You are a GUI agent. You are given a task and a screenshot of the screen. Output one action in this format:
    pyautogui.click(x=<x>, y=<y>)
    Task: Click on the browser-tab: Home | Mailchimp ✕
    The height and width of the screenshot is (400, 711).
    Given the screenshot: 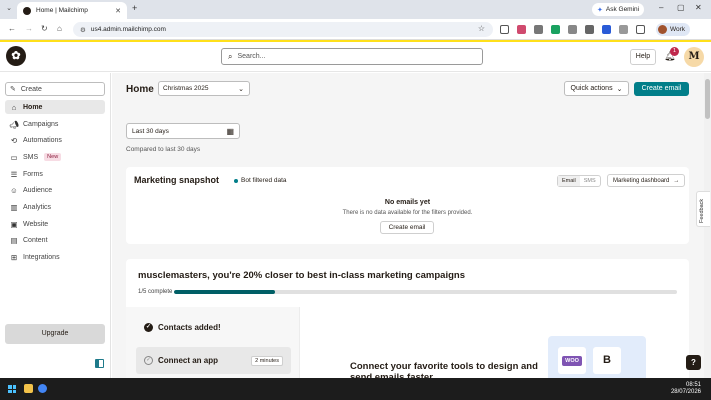 What is the action you would take?
    pyautogui.click(x=72, y=10)
    